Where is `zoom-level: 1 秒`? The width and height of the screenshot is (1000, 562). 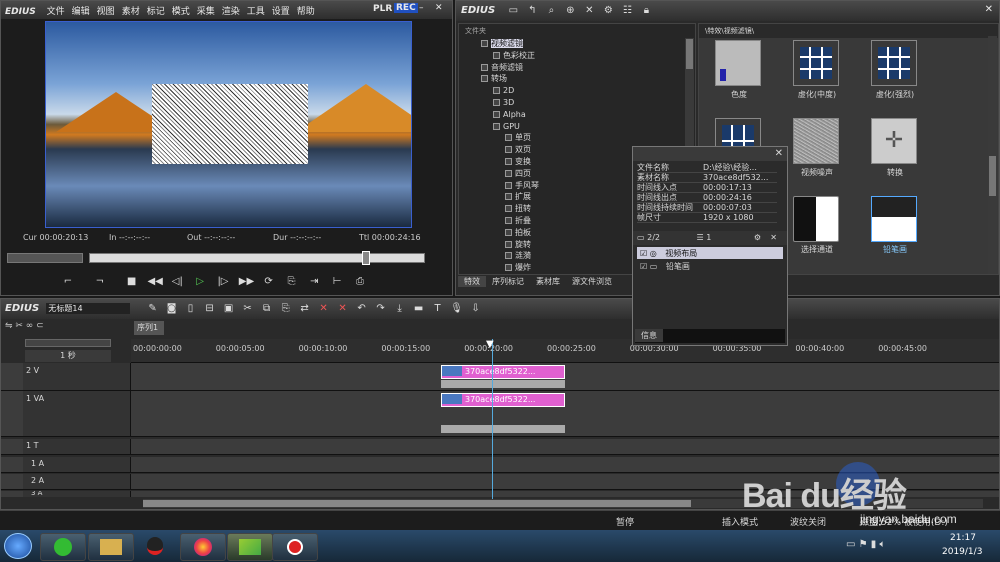 zoom-level: 1 秒 is located at coordinates (68, 356).